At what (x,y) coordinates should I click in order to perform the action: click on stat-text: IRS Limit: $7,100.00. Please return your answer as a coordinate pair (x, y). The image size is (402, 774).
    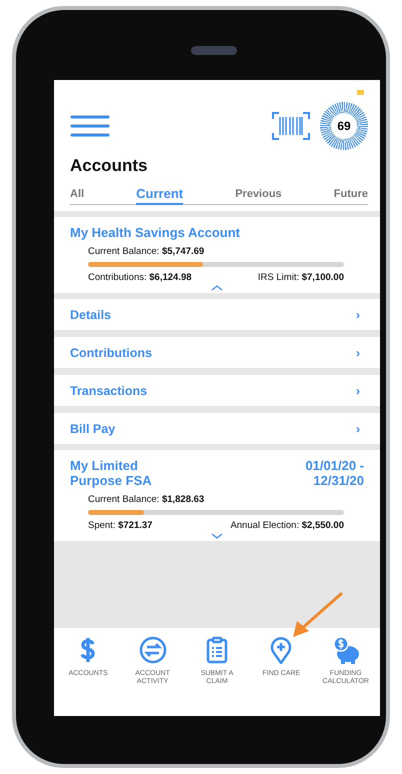
    Looking at the image, I should click on (301, 277).